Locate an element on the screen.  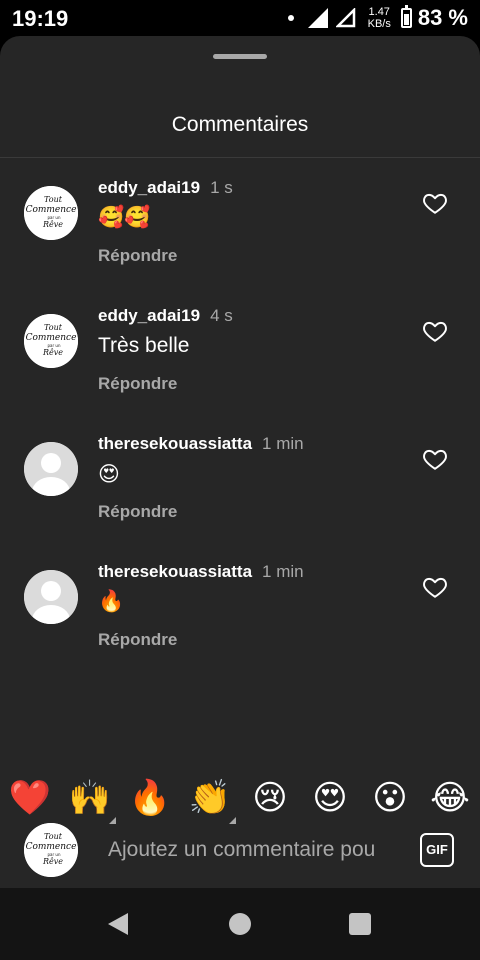
comment-text: 🔥 is located at coordinates (111, 601).